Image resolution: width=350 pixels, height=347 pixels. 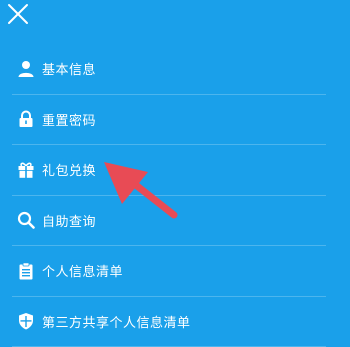 What do you see at coordinates (169, 221) in the screenshot?
I see `menu-item-self-query: 自助查询` at bounding box center [169, 221].